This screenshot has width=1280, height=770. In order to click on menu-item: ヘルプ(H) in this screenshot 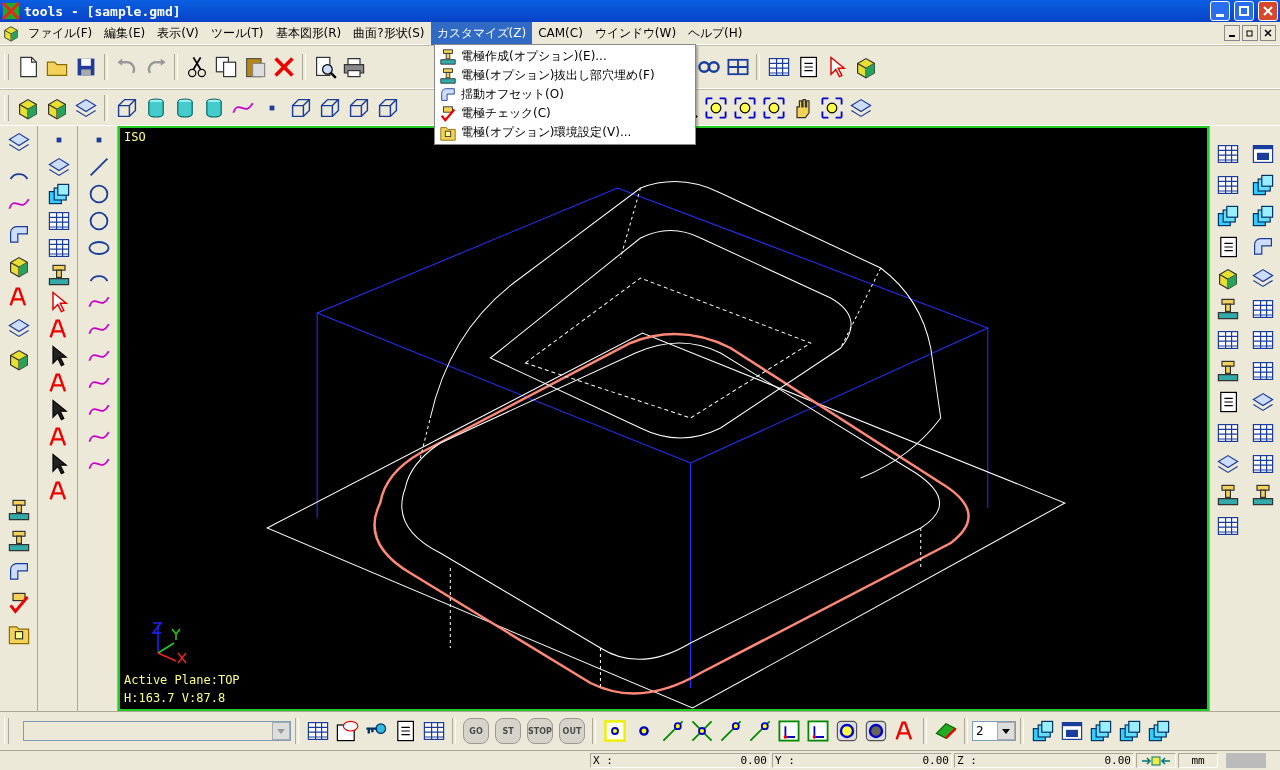, I will do `click(715, 33)`.